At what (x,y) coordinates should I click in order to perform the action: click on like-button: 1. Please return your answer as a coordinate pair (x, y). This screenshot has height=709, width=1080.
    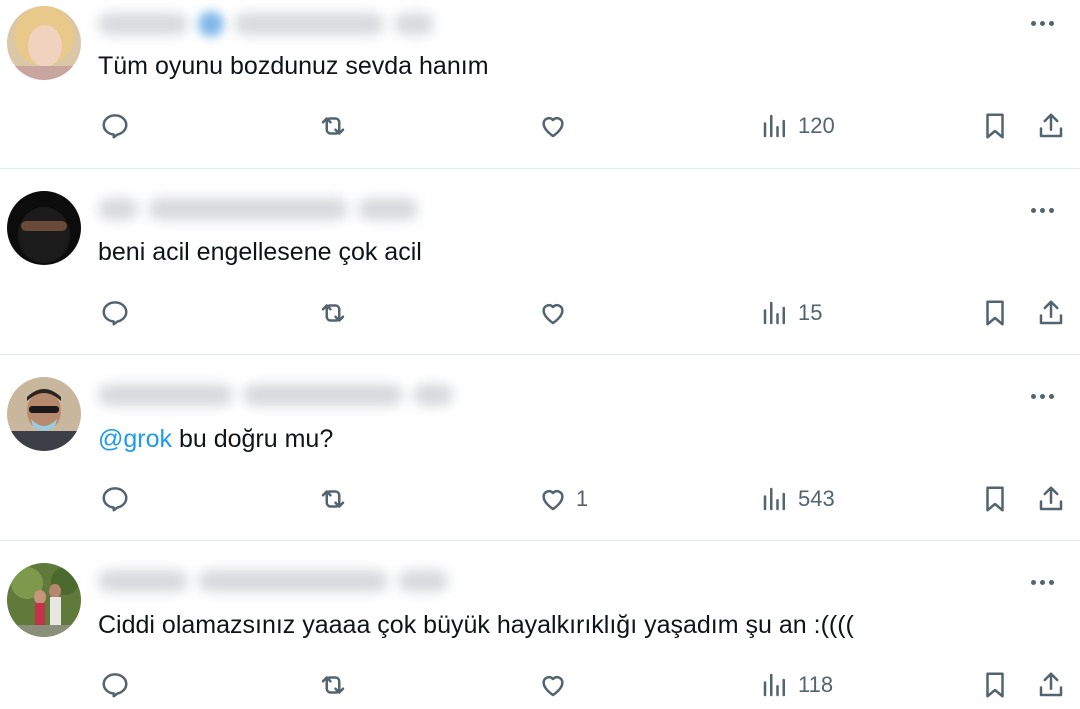
    Looking at the image, I should click on (563, 499).